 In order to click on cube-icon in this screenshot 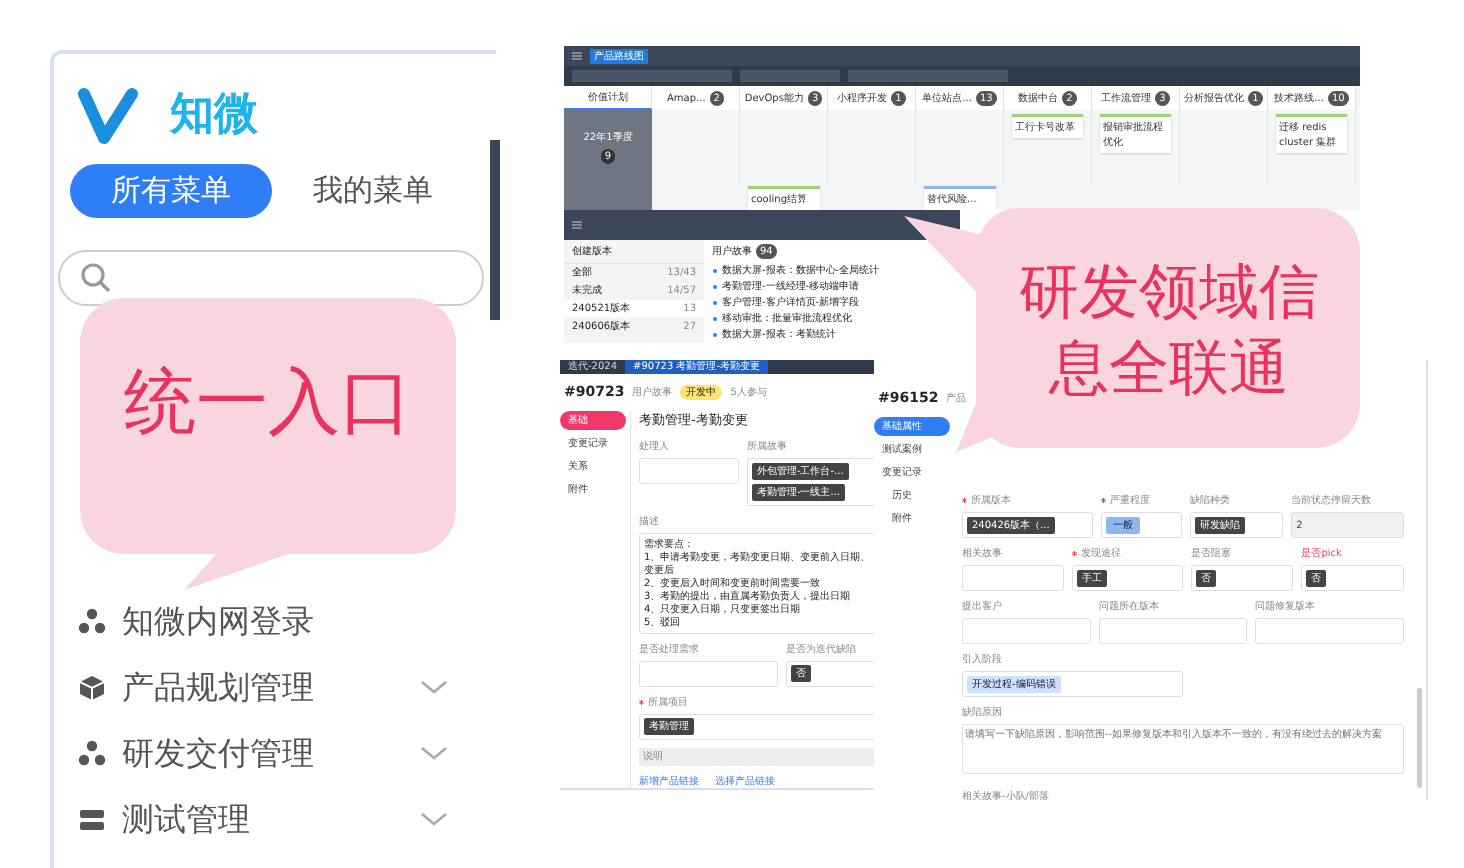, I will do `click(92, 688)`.